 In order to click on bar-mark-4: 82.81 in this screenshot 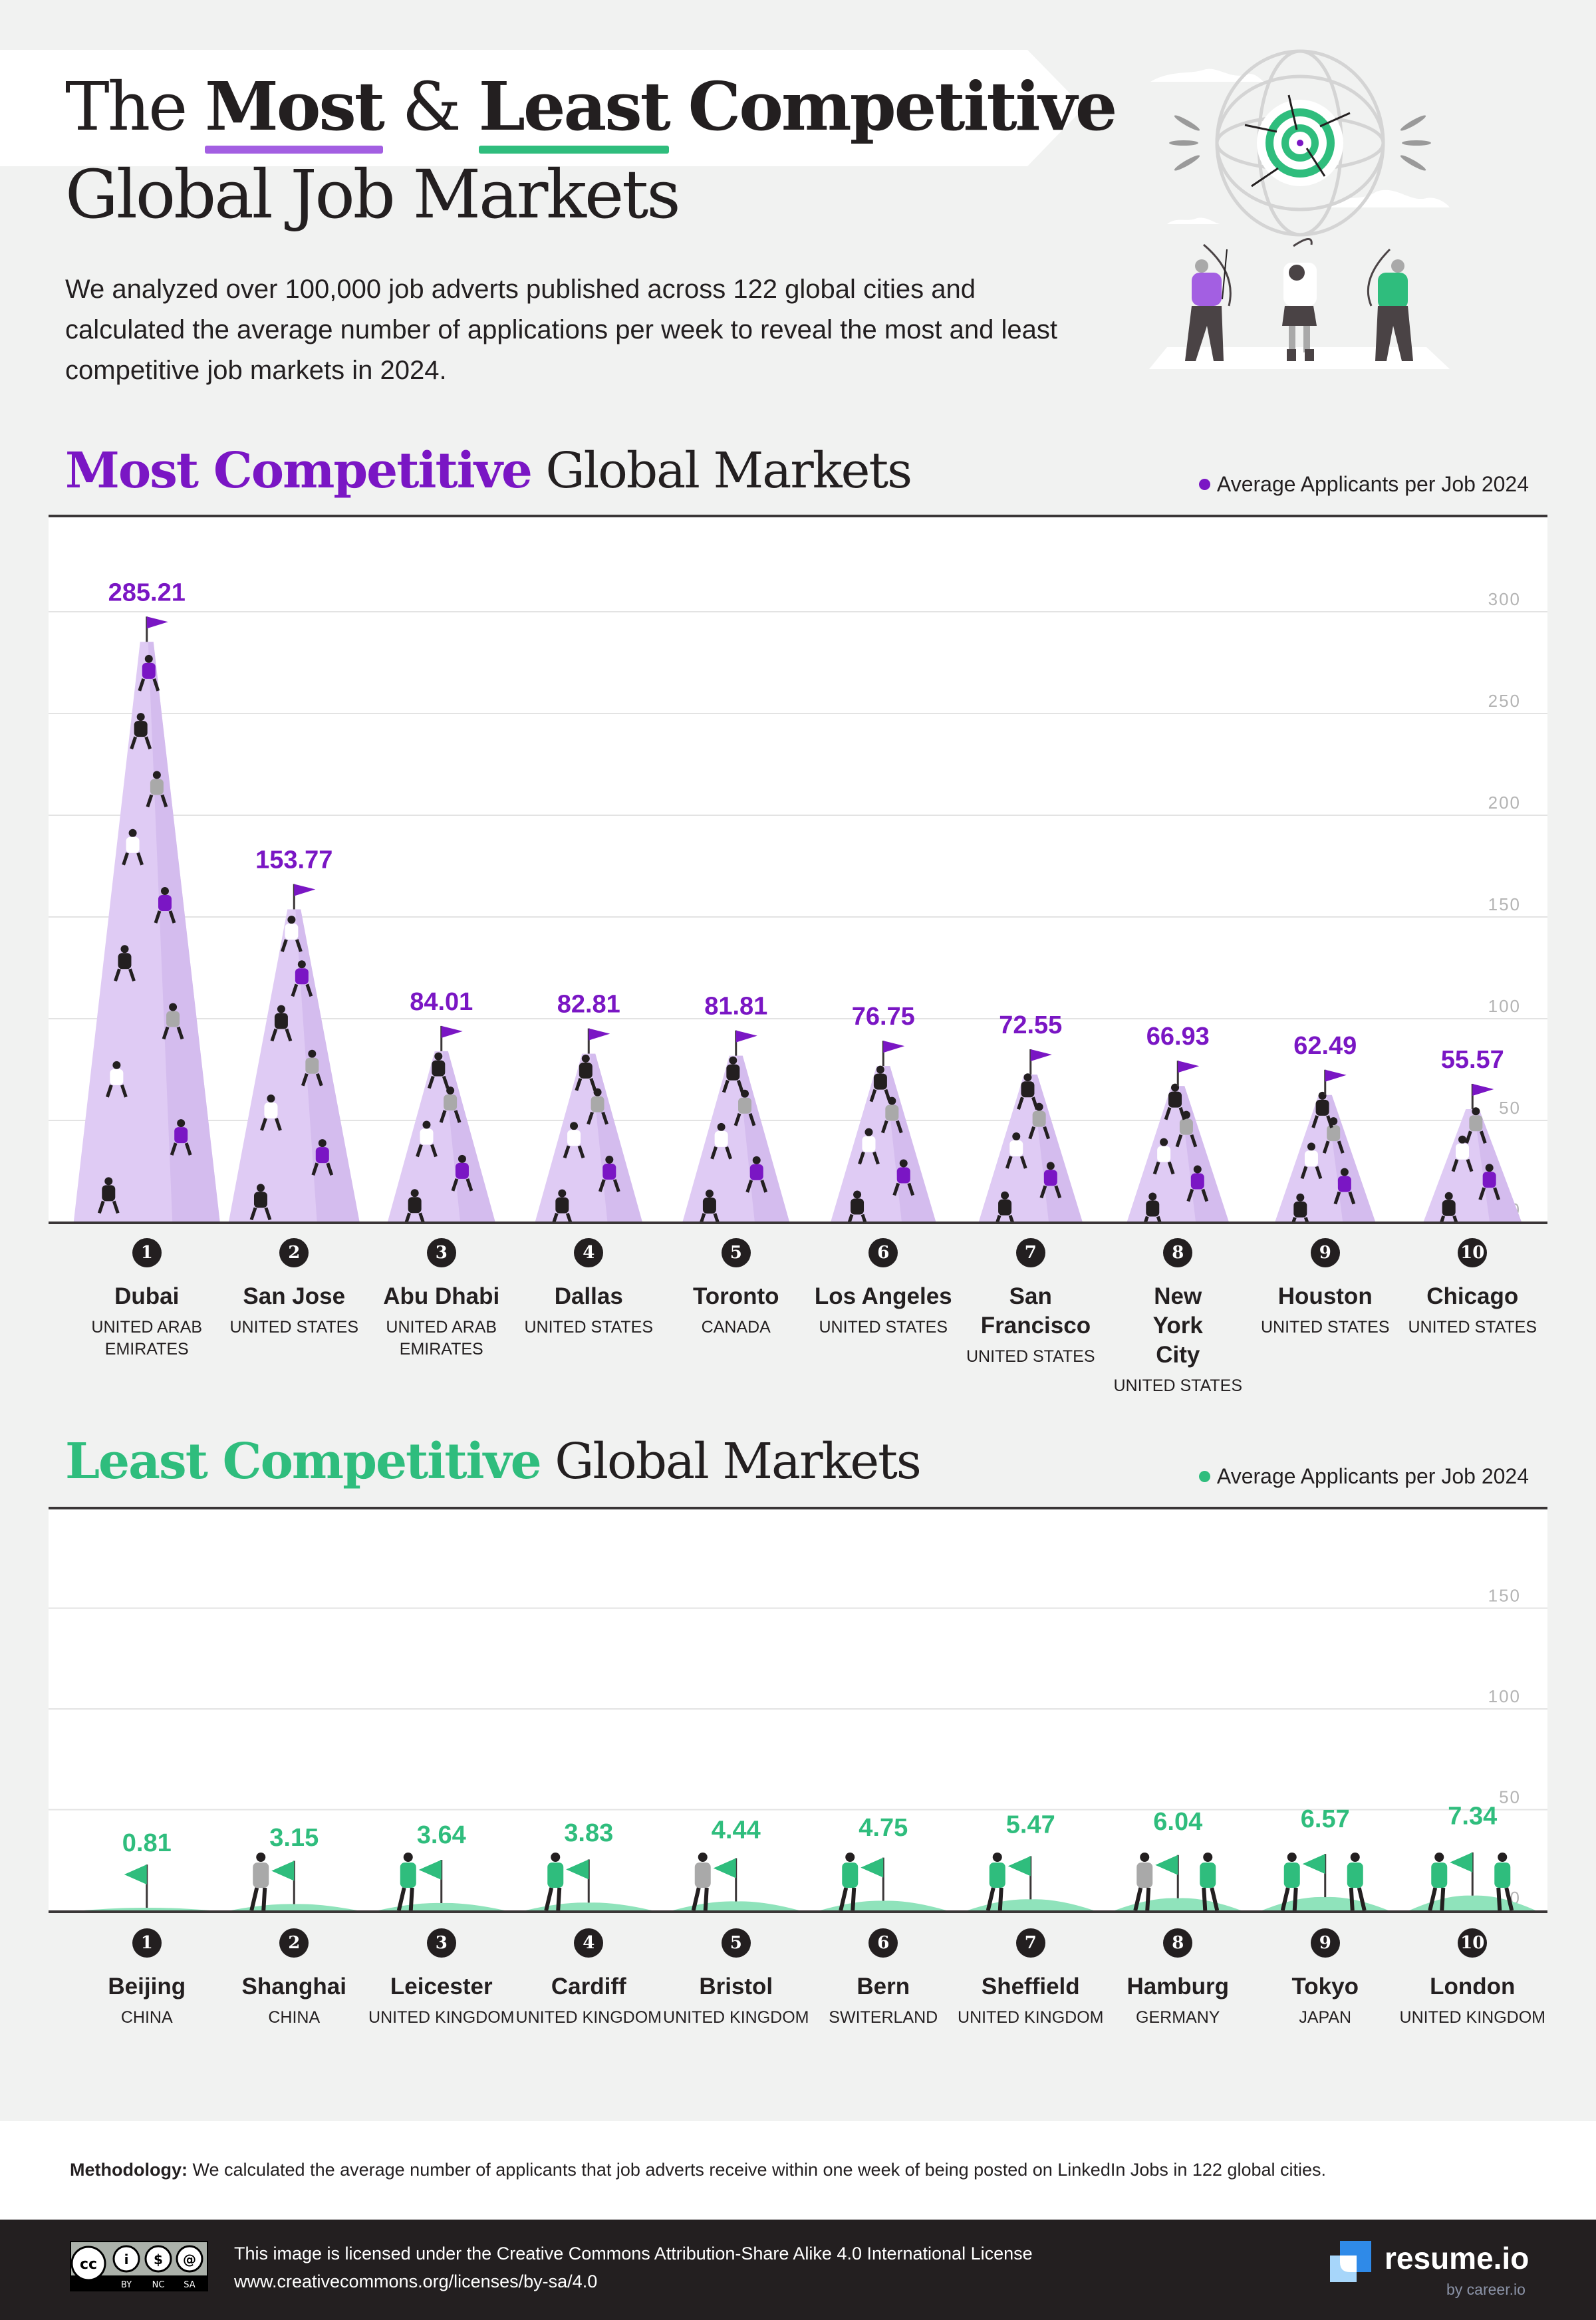, I will do `click(588, 1107)`.